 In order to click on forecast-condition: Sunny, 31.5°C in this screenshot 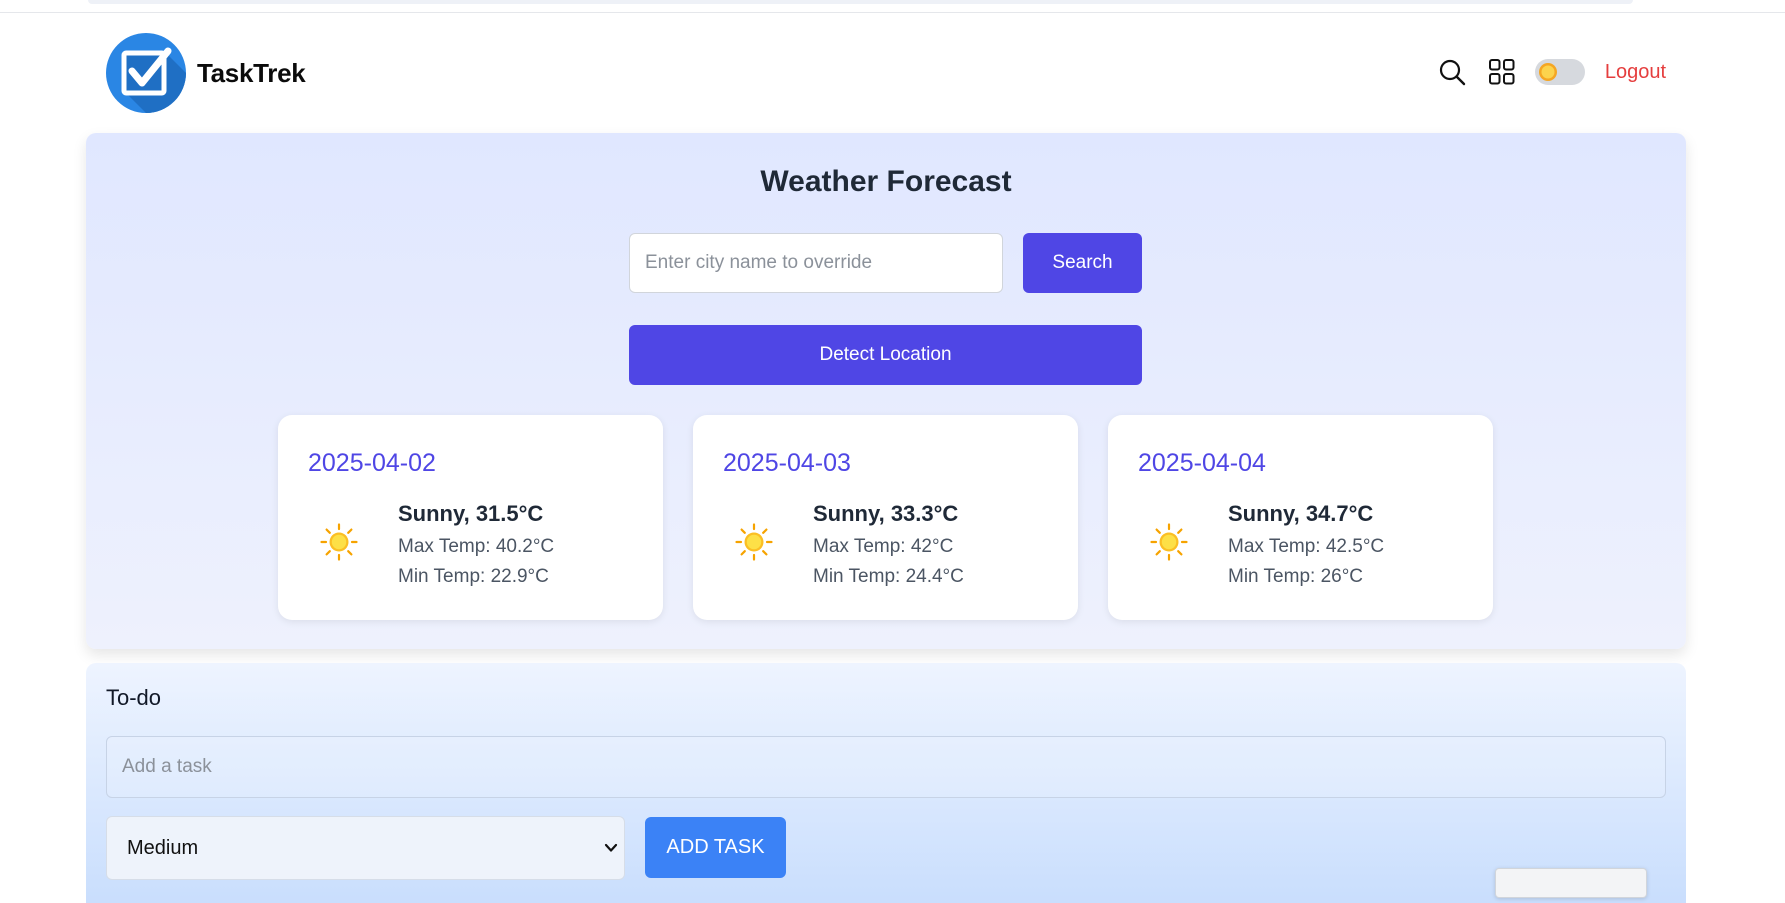, I will do `click(471, 513)`.